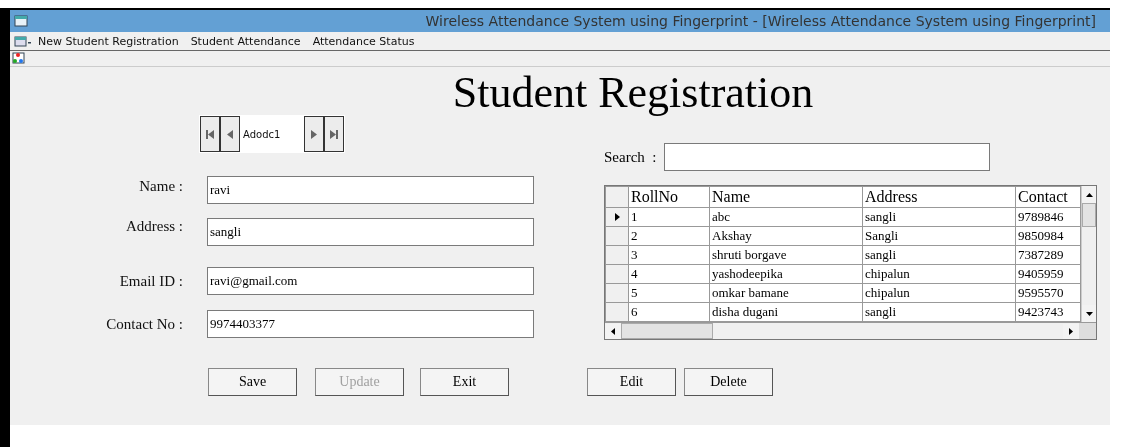 Image resolution: width=1144 pixels, height=447 pixels. I want to click on table-cell: 4, so click(669, 274).